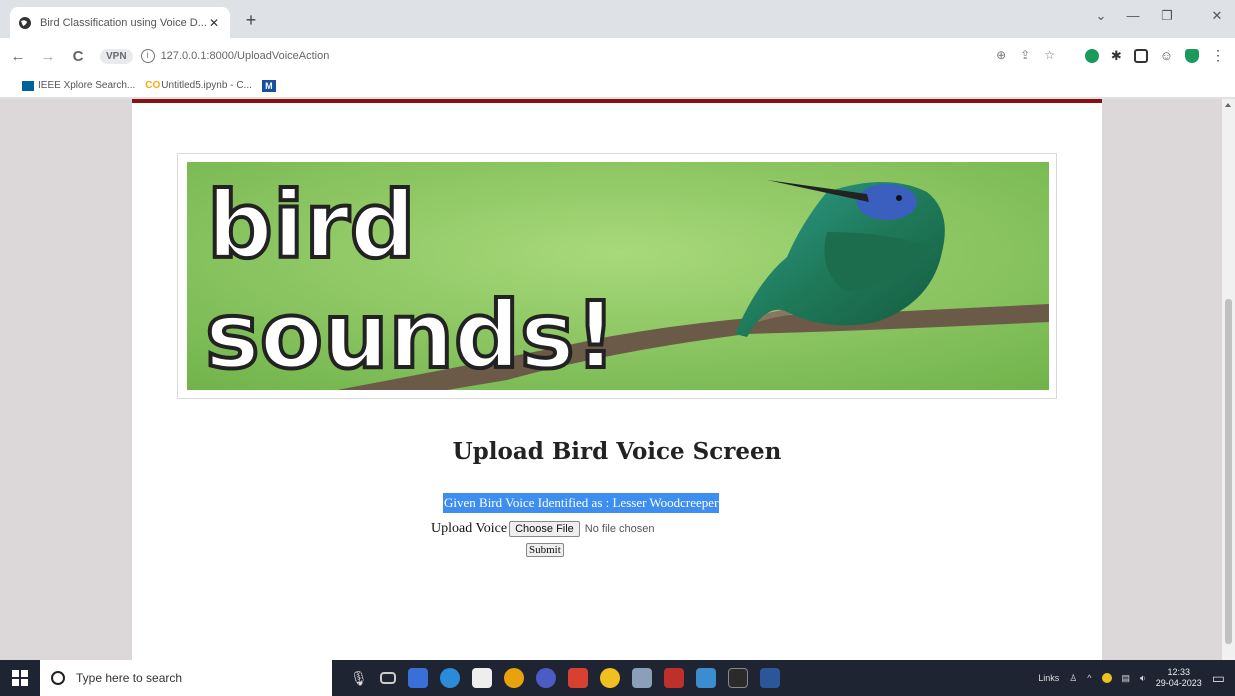  Describe the element at coordinates (1228, 105) in the screenshot. I see `scroll-up-arrow-icon` at that location.